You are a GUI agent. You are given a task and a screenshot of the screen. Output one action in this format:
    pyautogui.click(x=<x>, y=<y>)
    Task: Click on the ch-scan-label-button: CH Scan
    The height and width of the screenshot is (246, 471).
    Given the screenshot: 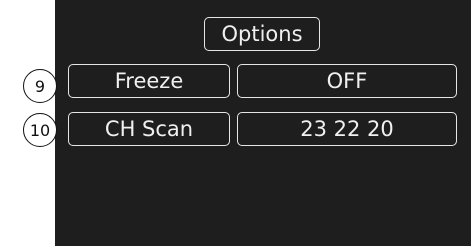 What is the action you would take?
    pyautogui.click(x=149, y=129)
    